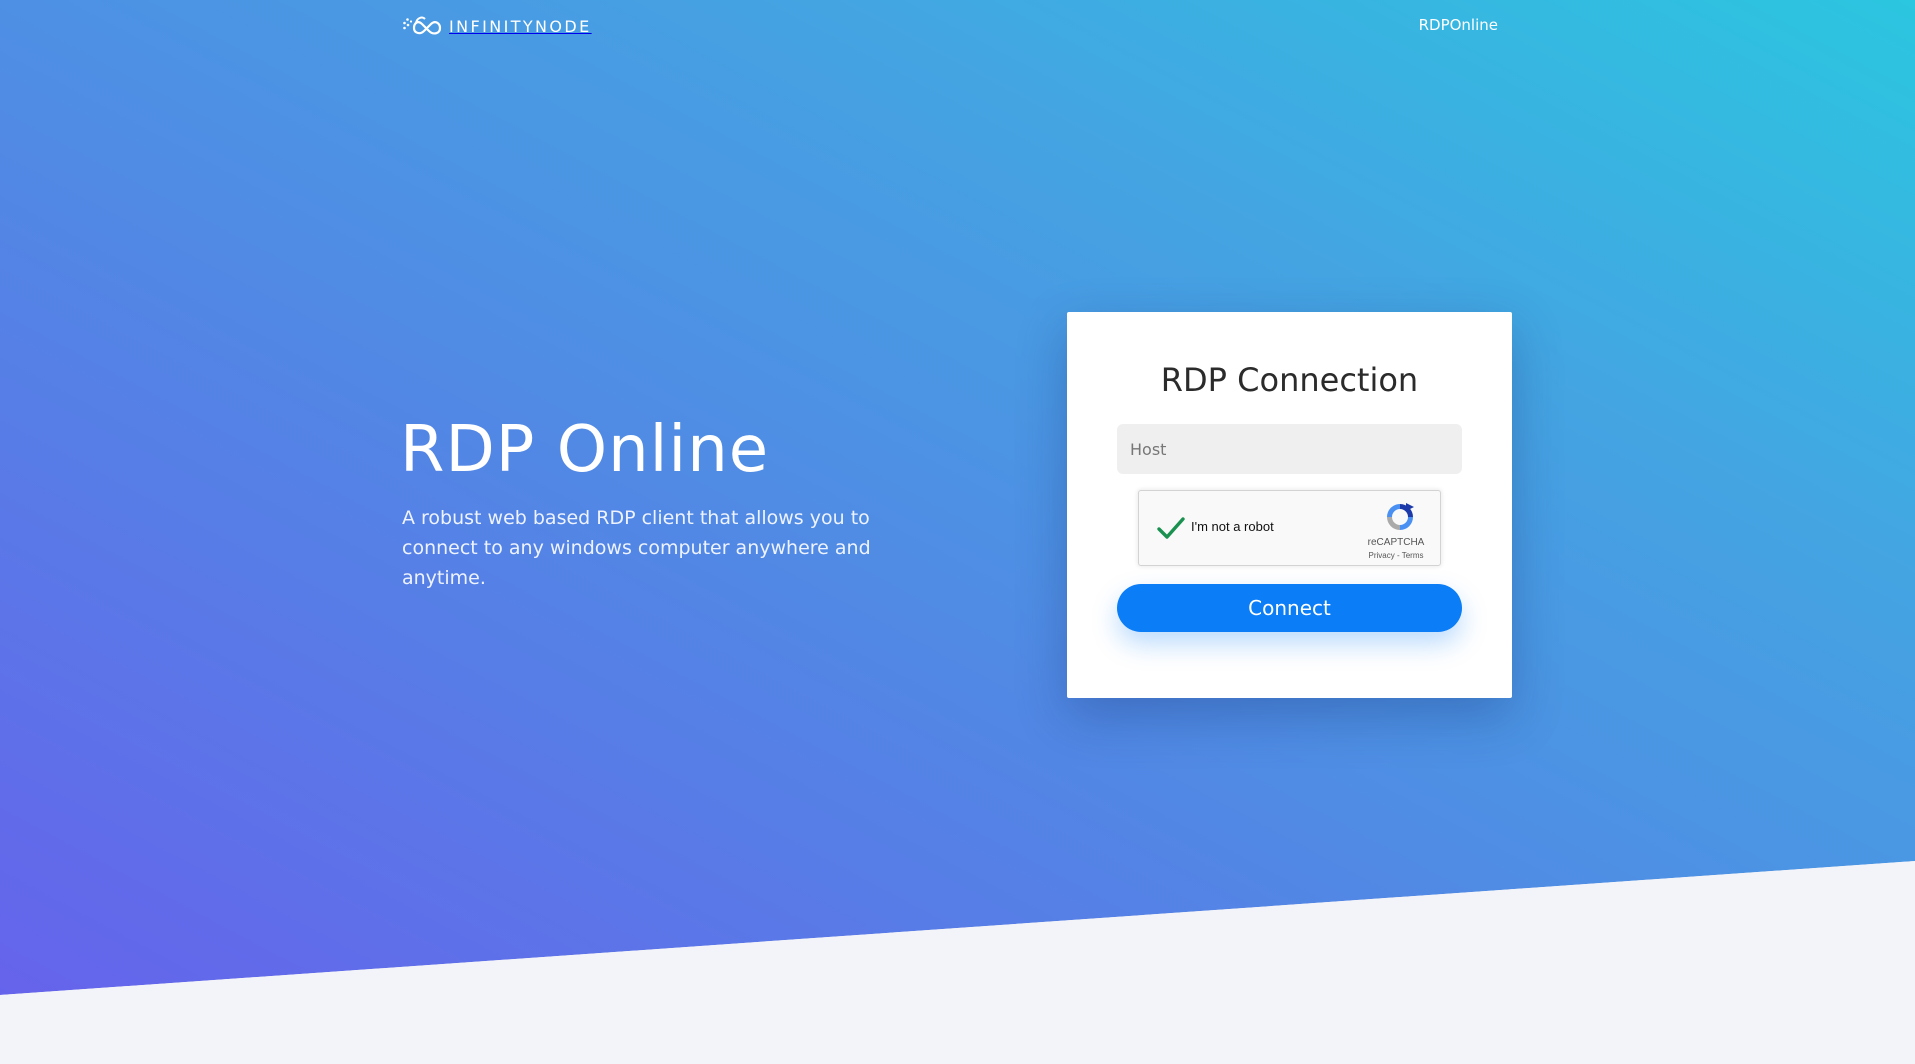 This screenshot has width=1915, height=1064. What do you see at coordinates (520, 26) in the screenshot?
I see `brand-name: INFINITYNODE` at bounding box center [520, 26].